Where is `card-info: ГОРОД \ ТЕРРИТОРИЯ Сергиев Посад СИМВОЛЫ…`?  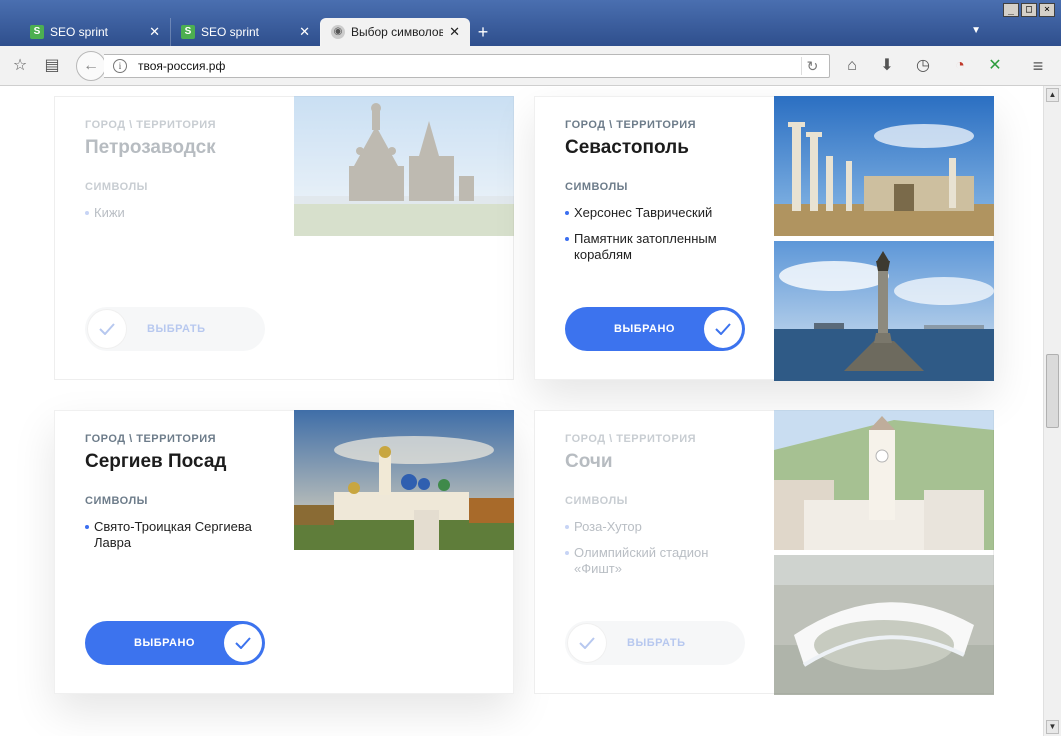
card-info: ГОРОД \ ТЕРРИТОРИЯ Сергиев Посад СИМВОЛЫ… is located at coordinates (180, 497).